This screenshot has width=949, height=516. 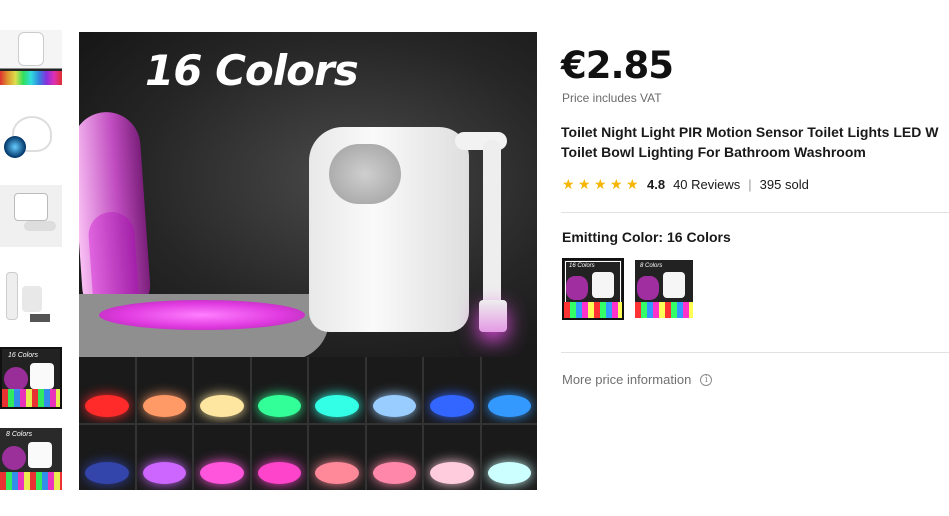 I want to click on thumbnail-6: 8 Colors, so click(x=31, y=459).